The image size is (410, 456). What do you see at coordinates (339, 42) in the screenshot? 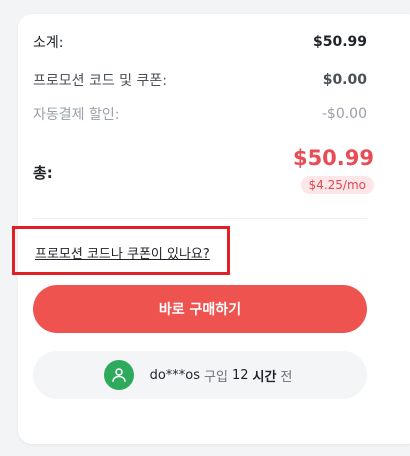
I see `subtotal-value: $50.99` at bounding box center [339, 42].